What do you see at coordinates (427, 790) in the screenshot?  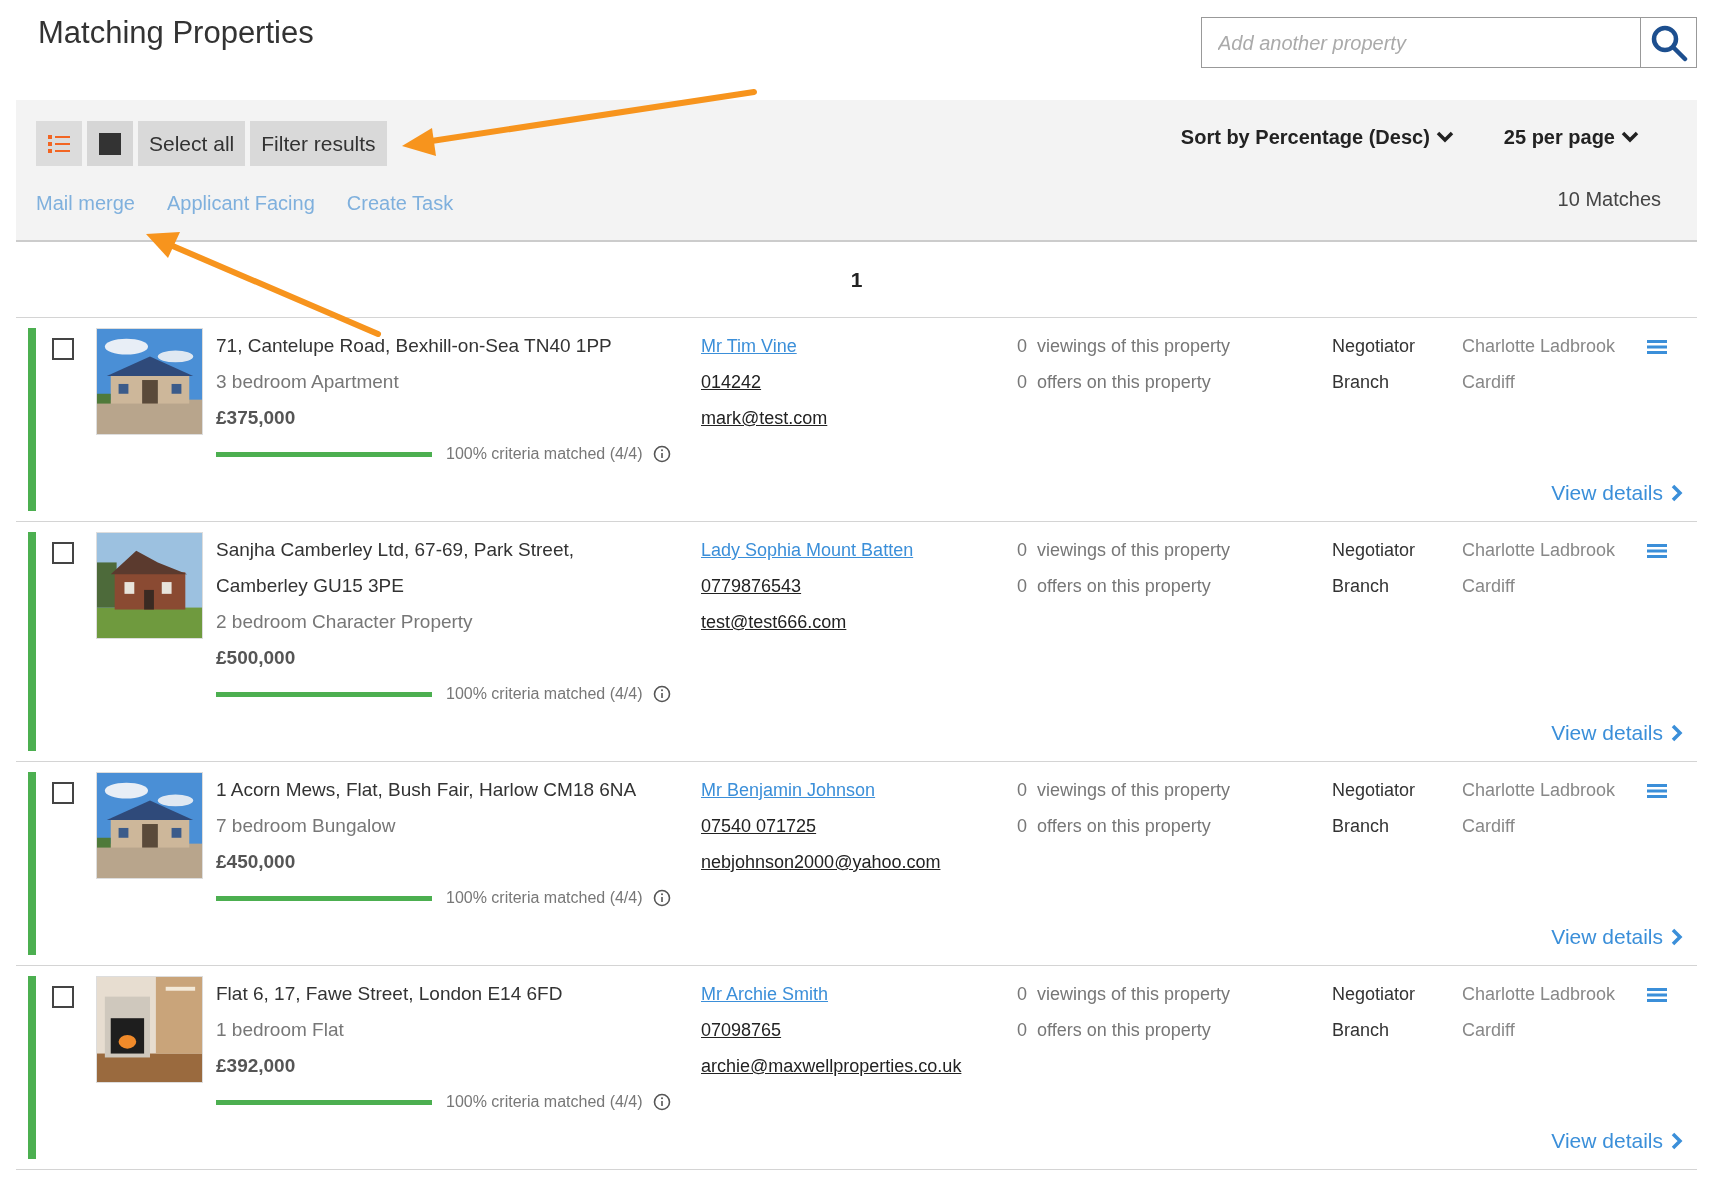 I see `property-address: 1 Acorn Mews, Flat, Bush Fair, Harlow CM18 6NA` at bounding box center [427, 790].